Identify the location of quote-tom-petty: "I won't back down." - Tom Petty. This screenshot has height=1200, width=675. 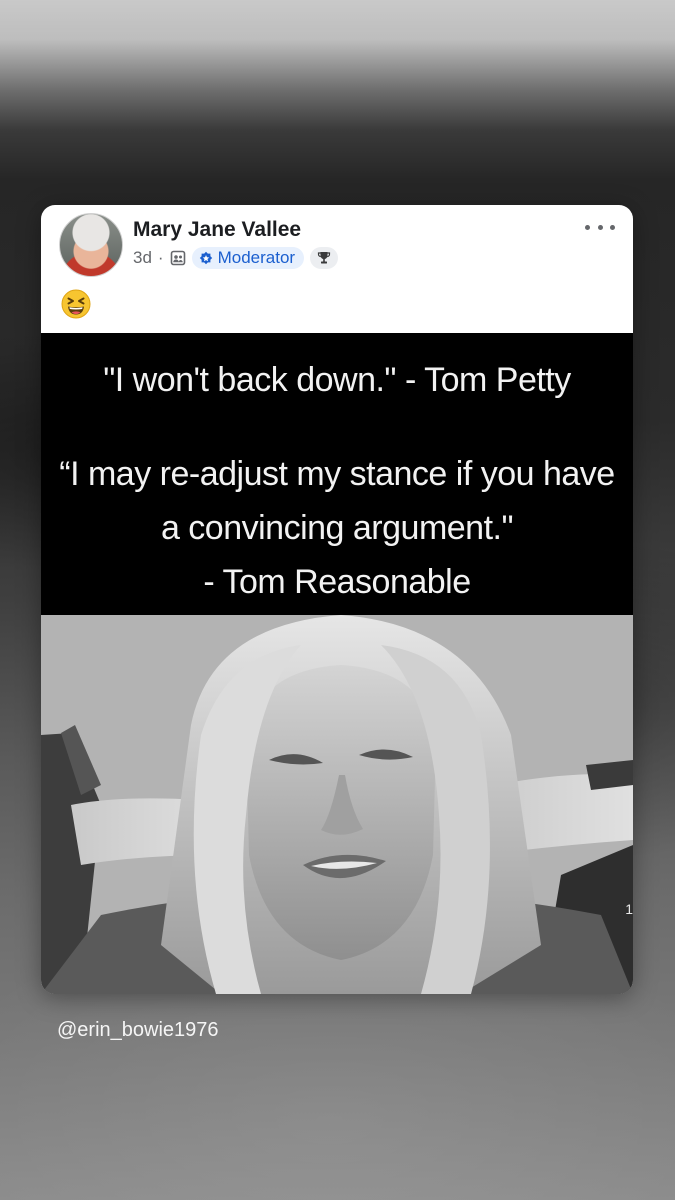
(337, 380).